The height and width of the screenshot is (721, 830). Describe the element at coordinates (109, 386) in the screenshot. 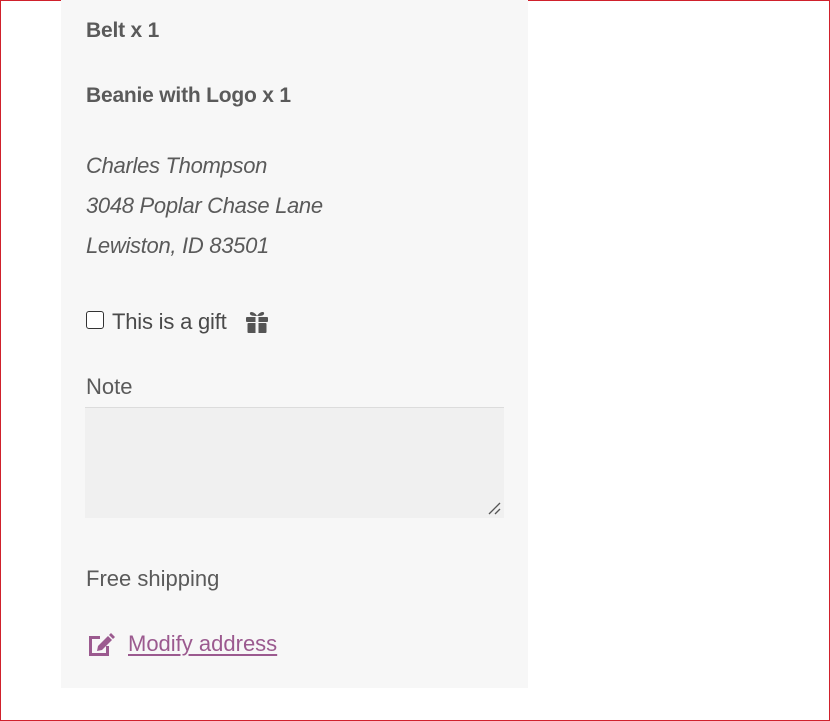

I see `note-label: Note` at that location.